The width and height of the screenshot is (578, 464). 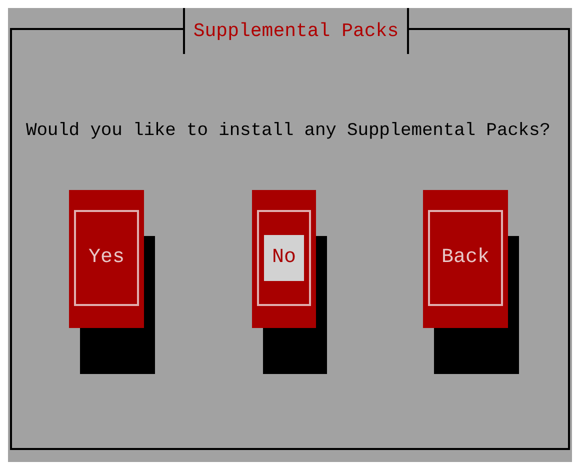 What do you see at coordinates (289, 131) in the screenshot?
I see `question-text: Would you like to install any Supplemental Packs?` at bounding box center [289, 131].